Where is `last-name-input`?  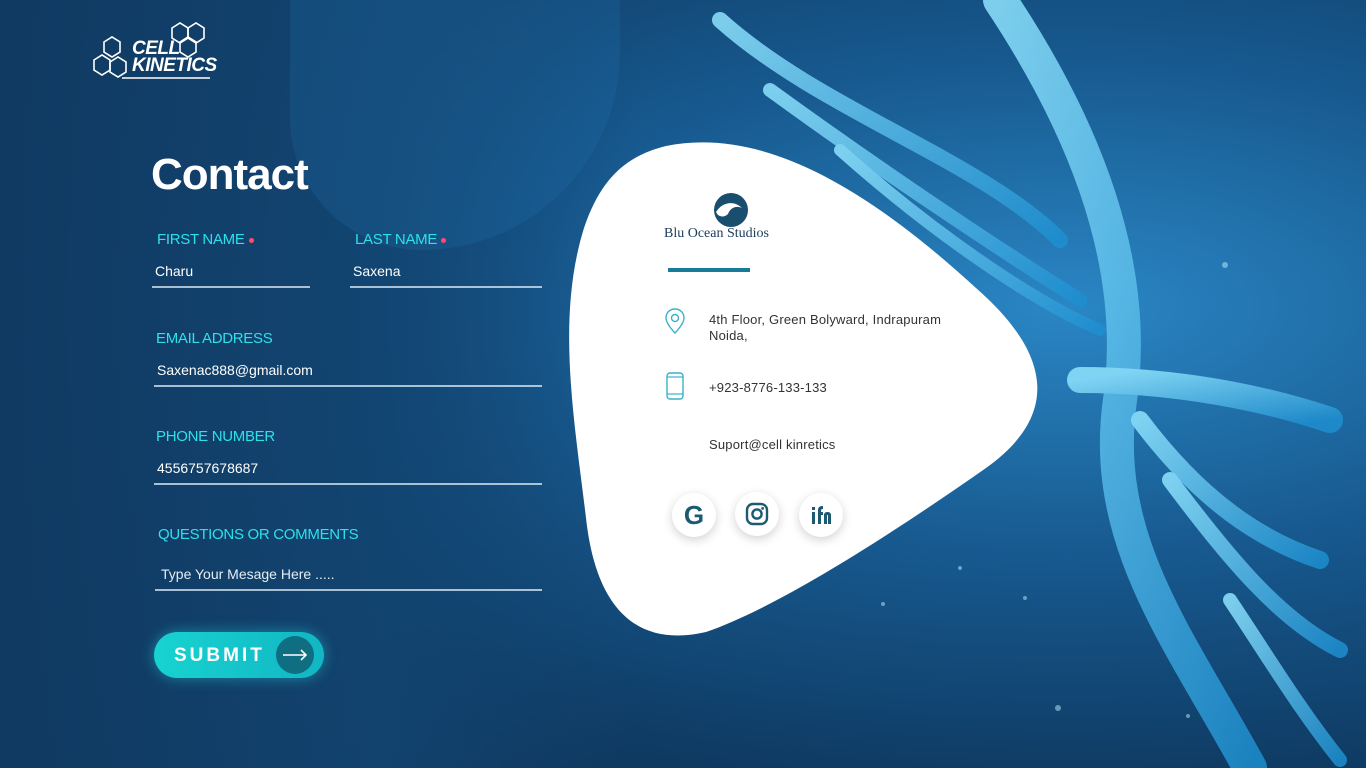 last-name-input is located at coordinates (446, 272).